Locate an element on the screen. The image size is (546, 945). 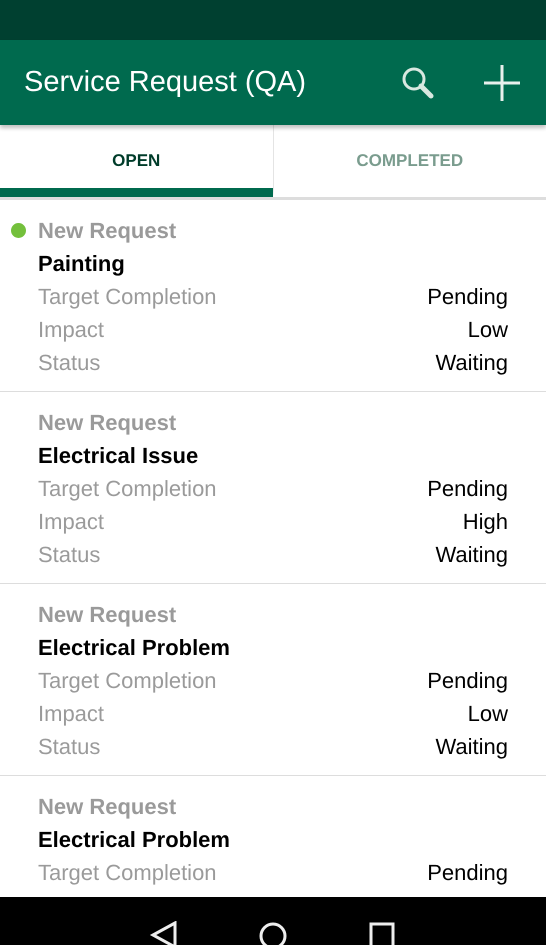
recents-icon is located at coordinates (381, 933).